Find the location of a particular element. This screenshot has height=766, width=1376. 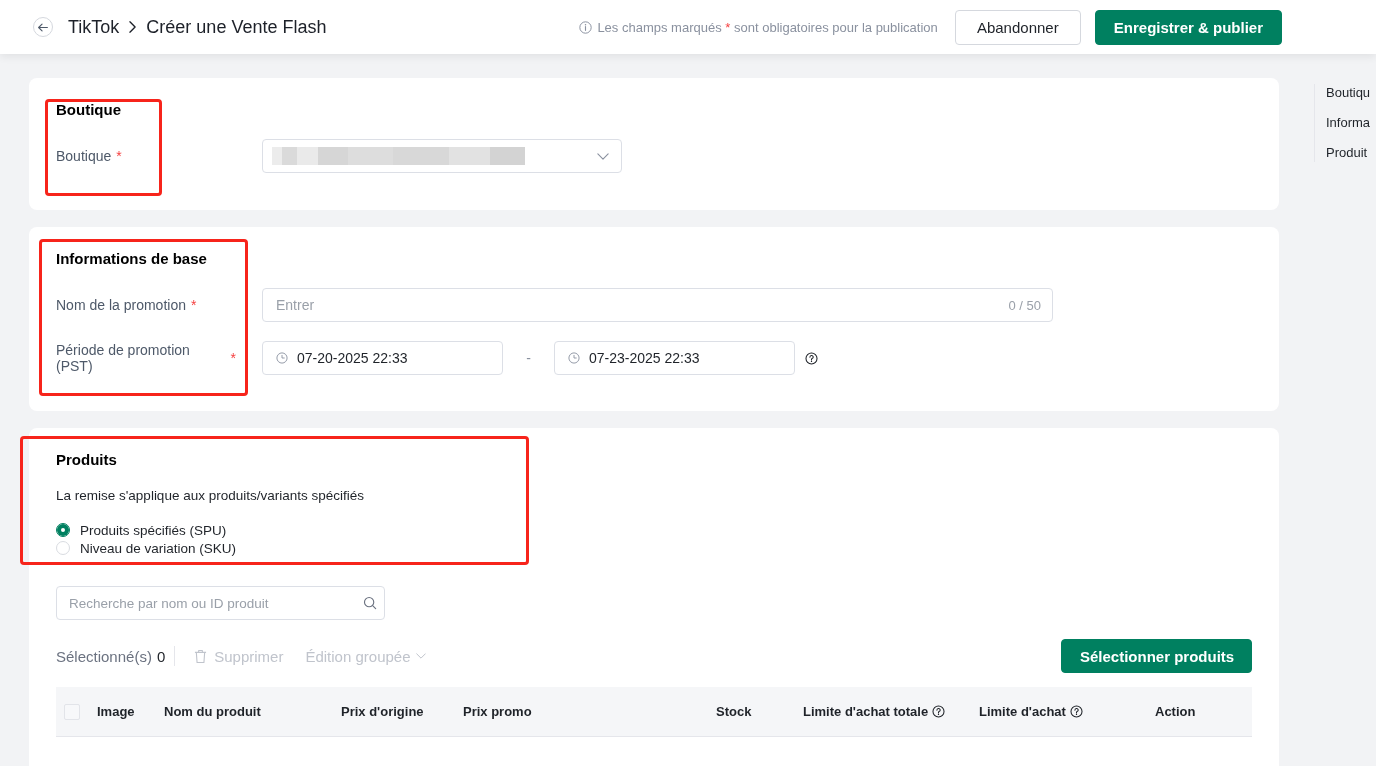

search-icon is located at coordinates (370, 603).